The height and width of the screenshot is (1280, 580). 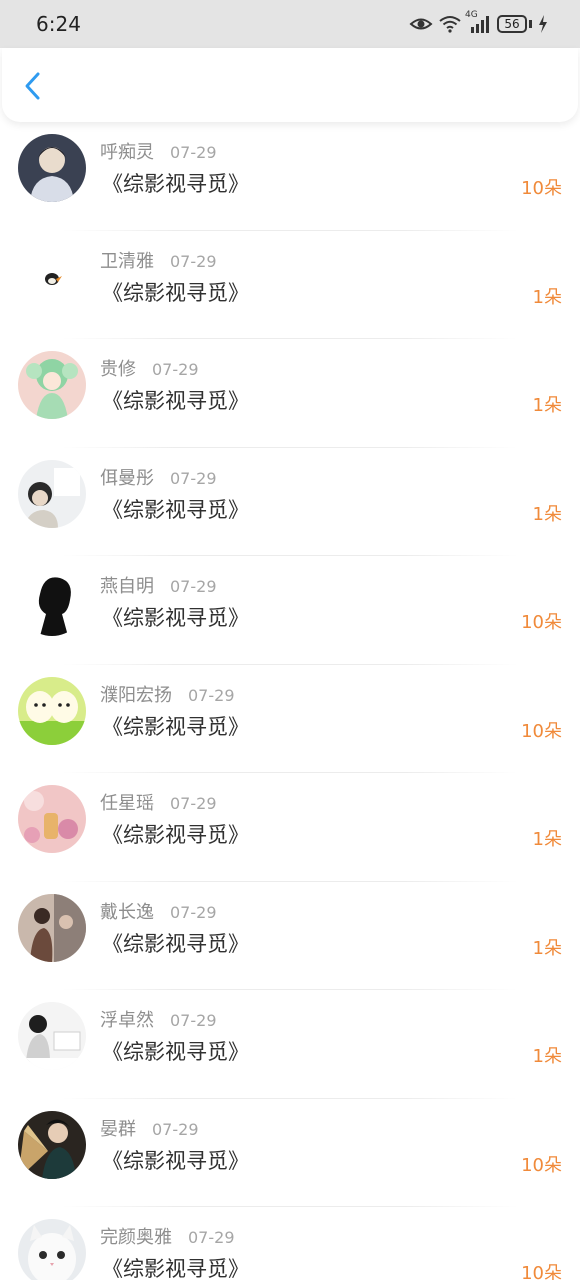 I want to click on wifi-icon, so click(x=450, y=24).